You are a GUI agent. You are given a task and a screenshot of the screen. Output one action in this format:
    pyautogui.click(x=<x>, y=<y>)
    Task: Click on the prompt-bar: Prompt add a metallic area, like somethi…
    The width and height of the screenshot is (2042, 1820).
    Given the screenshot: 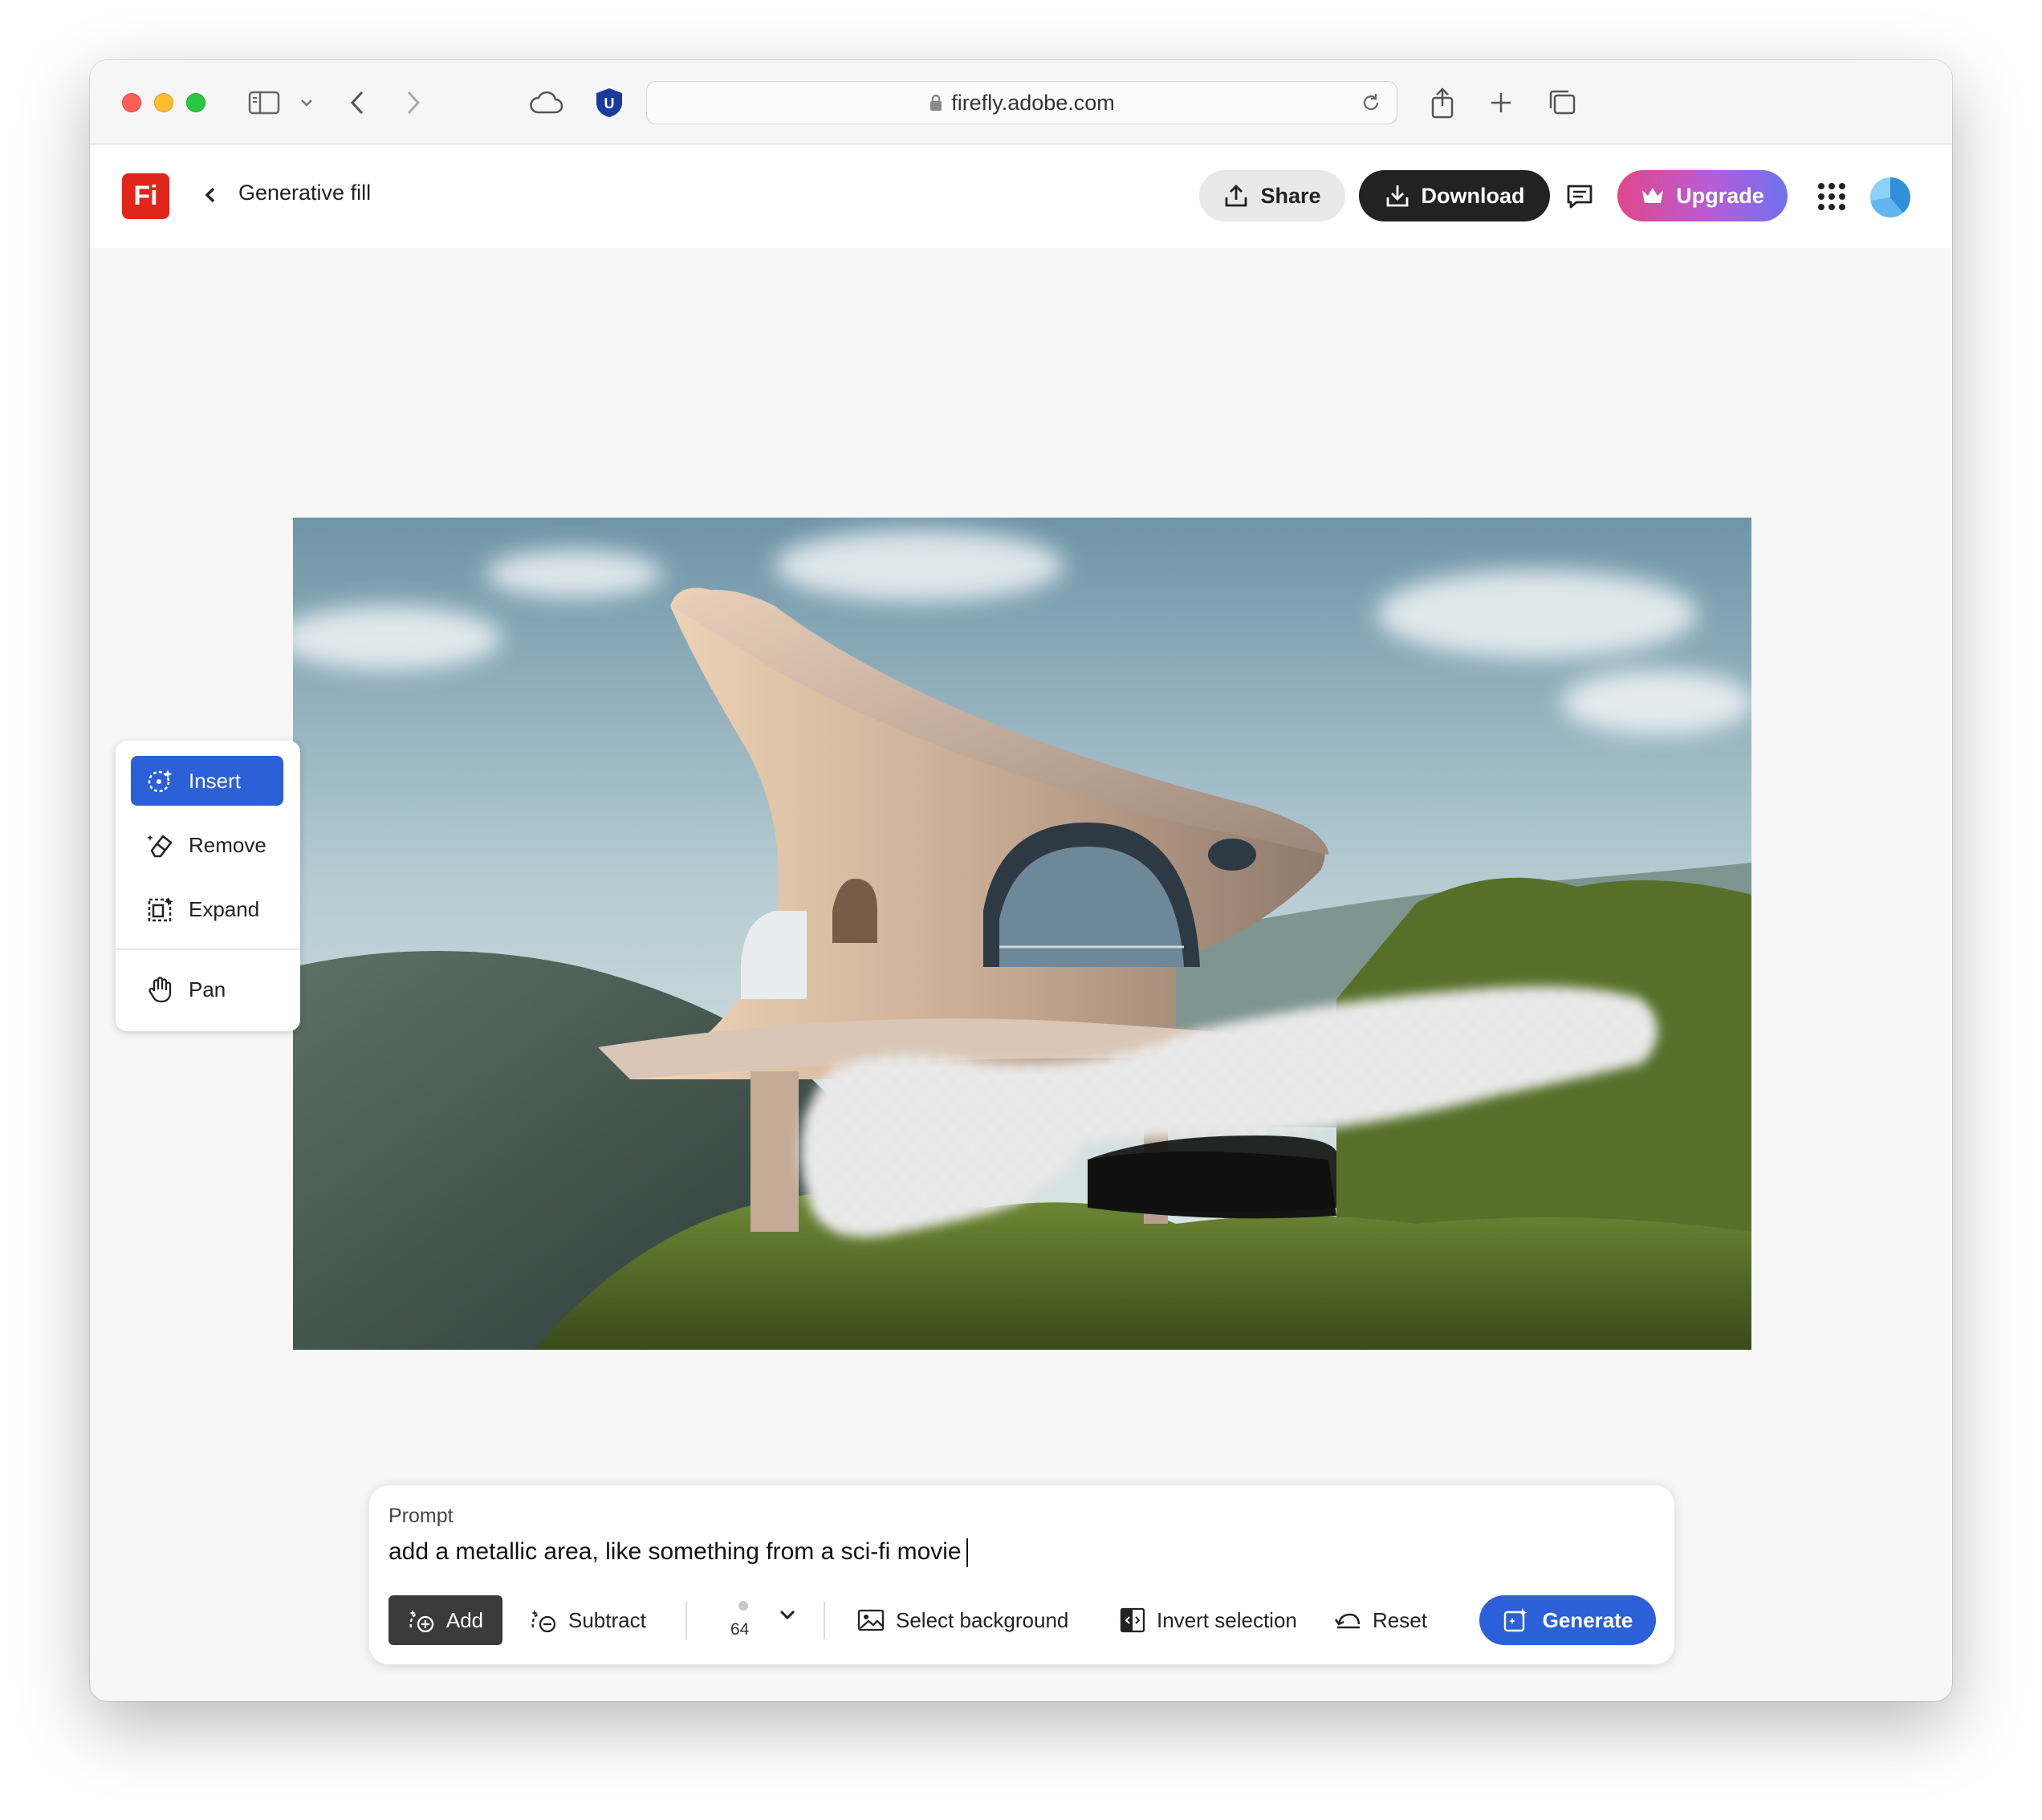 What is the action you would take?
    pyautogui.click(x=1021, y=1575)
    